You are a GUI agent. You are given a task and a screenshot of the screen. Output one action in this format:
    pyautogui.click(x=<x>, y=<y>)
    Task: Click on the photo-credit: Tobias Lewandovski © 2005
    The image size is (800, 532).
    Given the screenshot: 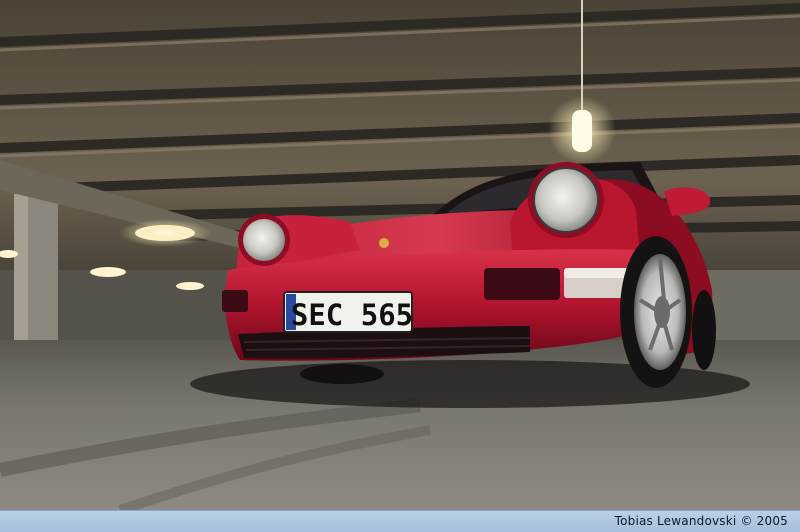 What is the action you would take?
    pyautogui.click(x=701, y=521)
    